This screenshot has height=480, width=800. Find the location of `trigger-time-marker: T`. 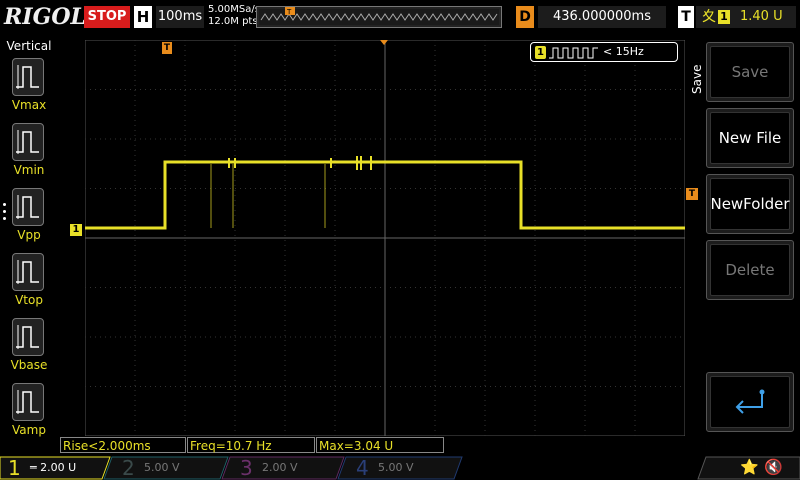

trigger-time-marker: T is located at coordinates (167, 48).